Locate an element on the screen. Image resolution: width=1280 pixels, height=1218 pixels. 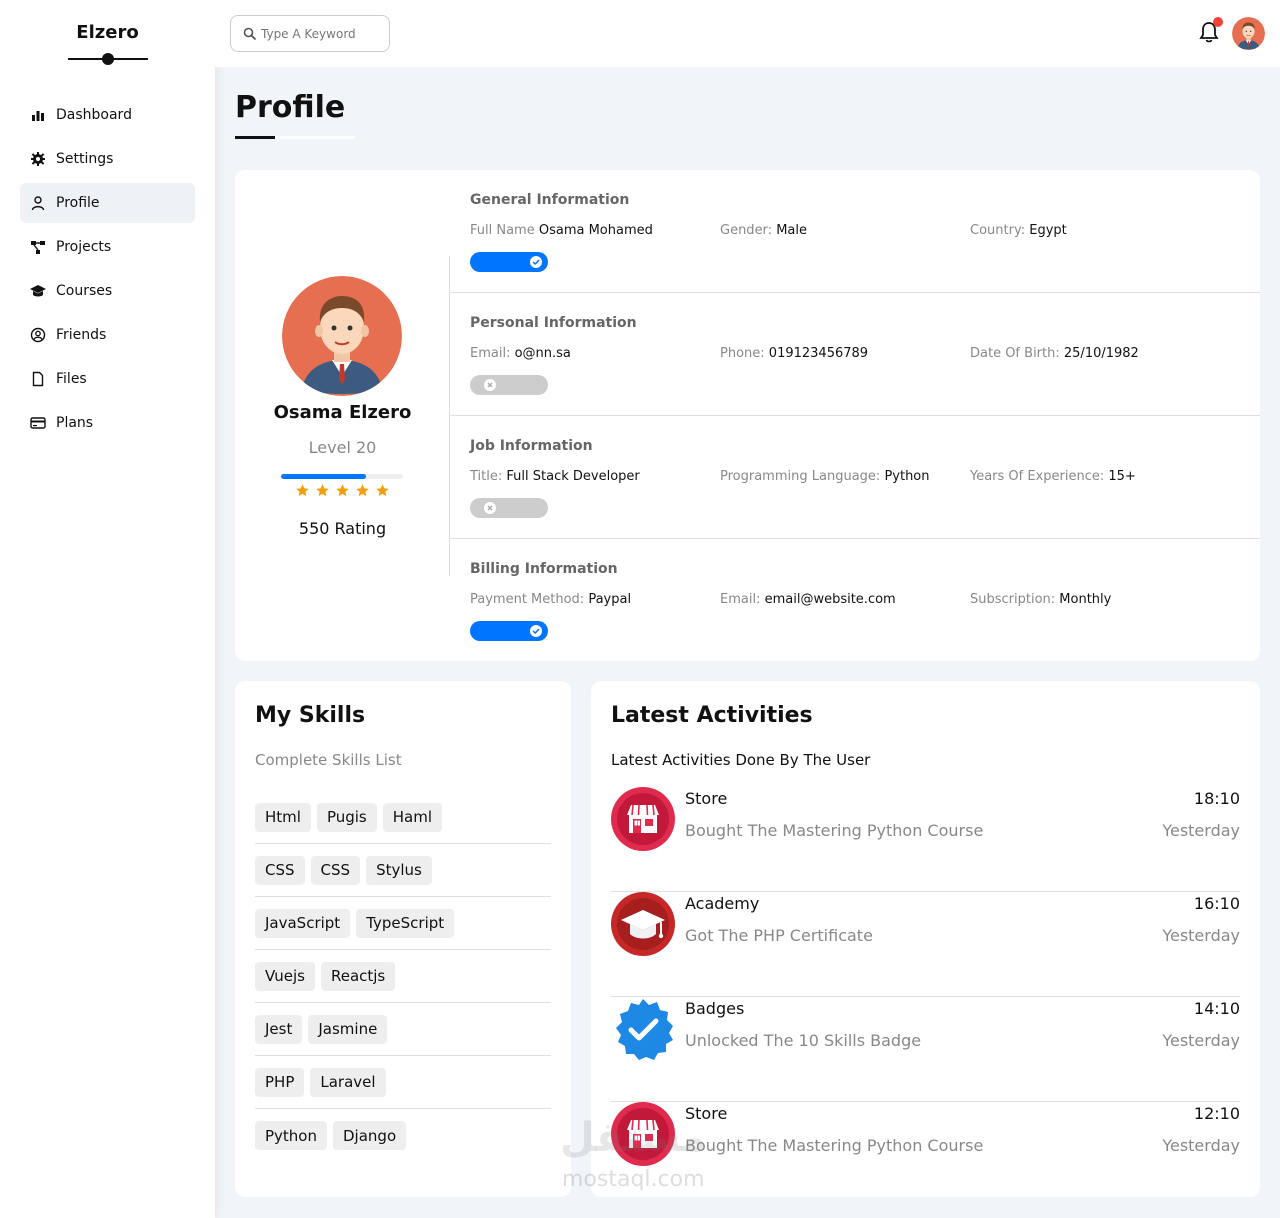
activity-time: 16:10 is located at coordinates (1216, 903).